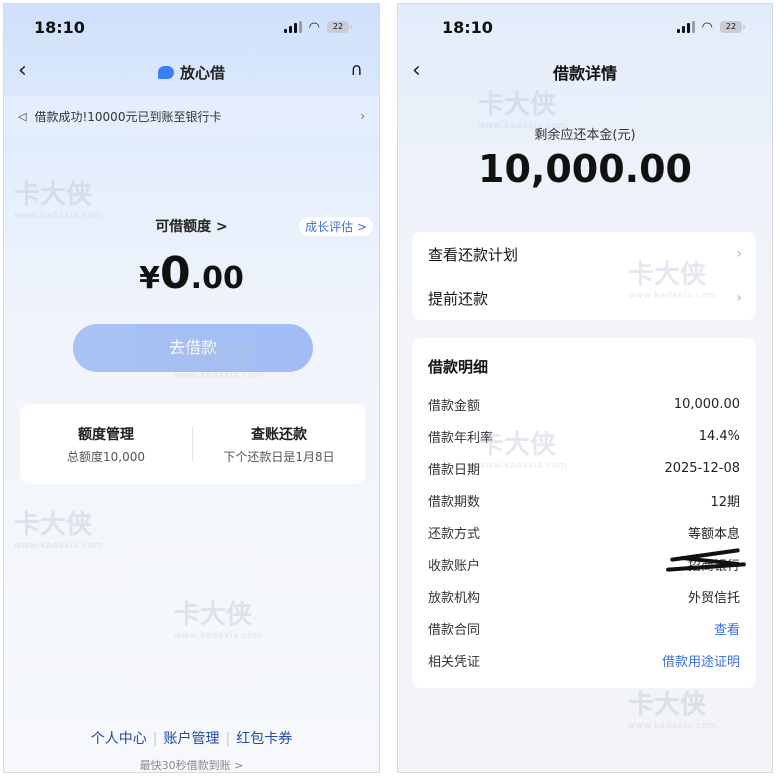  I want to click on link-account-management: 账户管理, so click(192, 739).